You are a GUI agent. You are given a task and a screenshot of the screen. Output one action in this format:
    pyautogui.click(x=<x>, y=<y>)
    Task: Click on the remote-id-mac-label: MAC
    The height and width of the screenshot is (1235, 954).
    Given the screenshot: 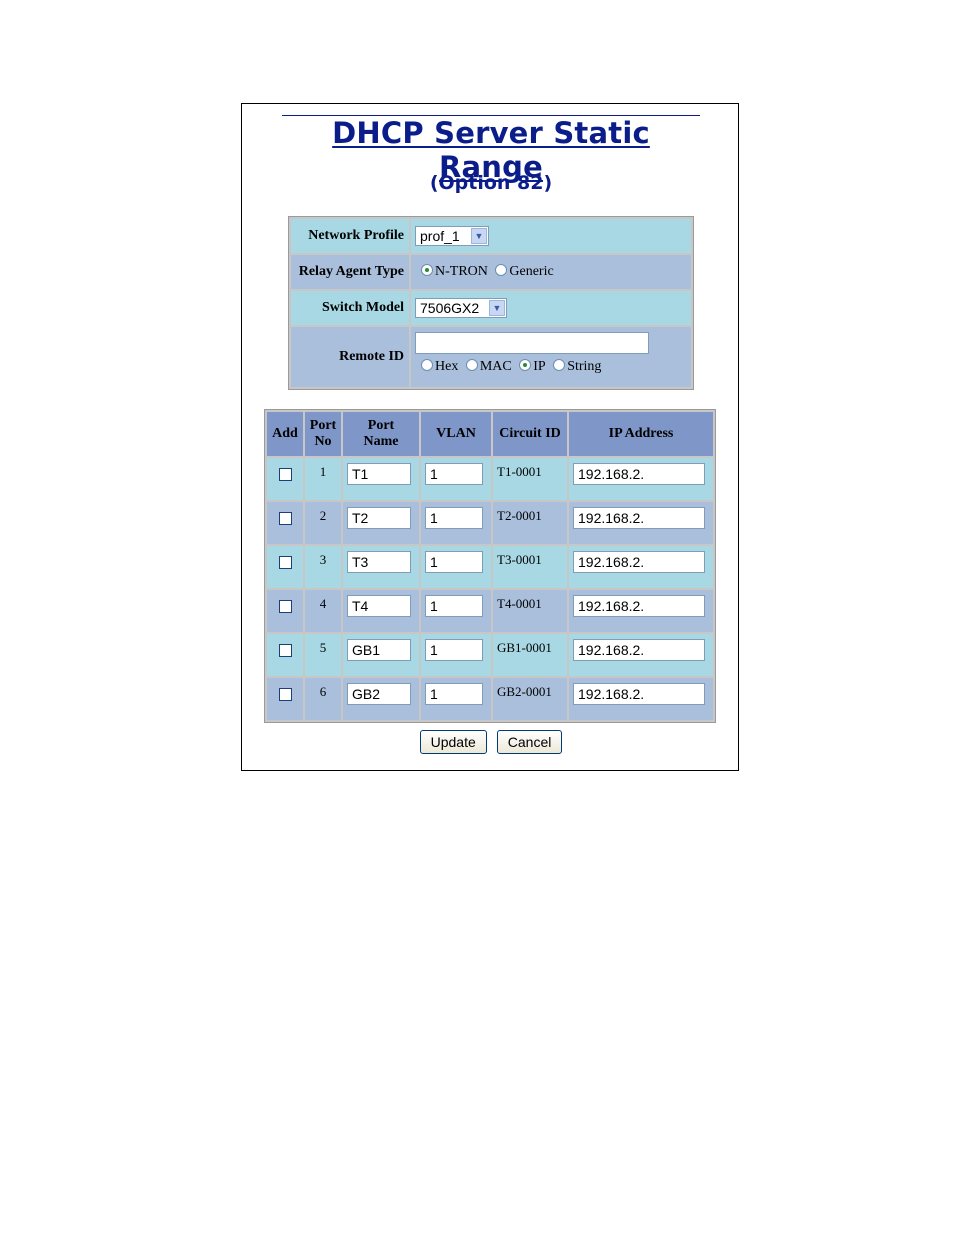 What is the action you would take?
    pyautogui.click(x=495, y=366)
    